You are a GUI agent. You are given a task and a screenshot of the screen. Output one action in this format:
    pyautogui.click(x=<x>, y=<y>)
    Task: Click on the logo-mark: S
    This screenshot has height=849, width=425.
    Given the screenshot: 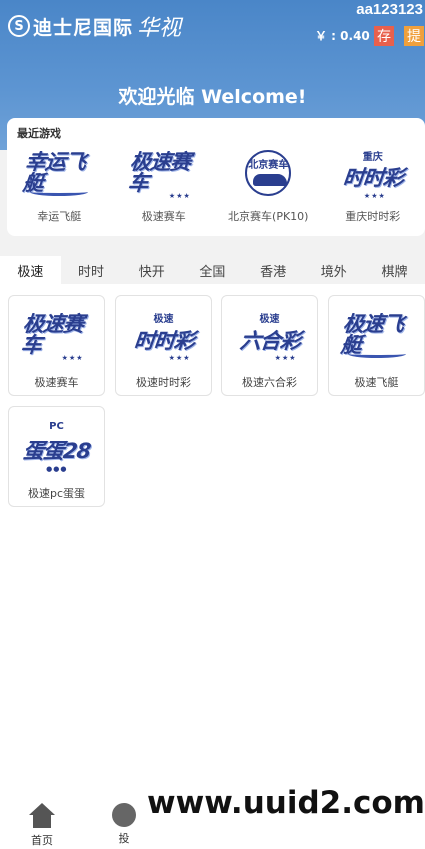 What is the action you would take?
    pyautogui.click(x=19, y=26)
    